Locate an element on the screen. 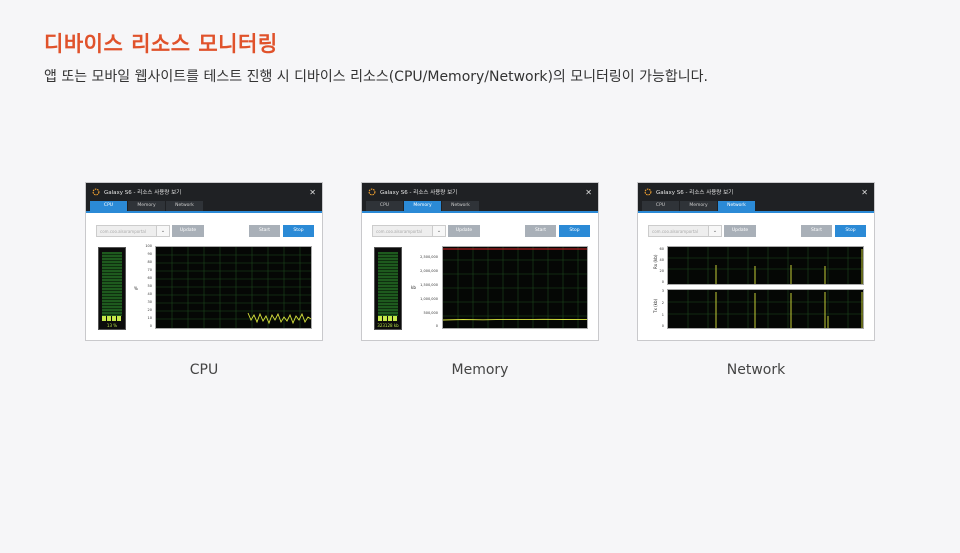  memory-plot is located at coordinates (515, 287).